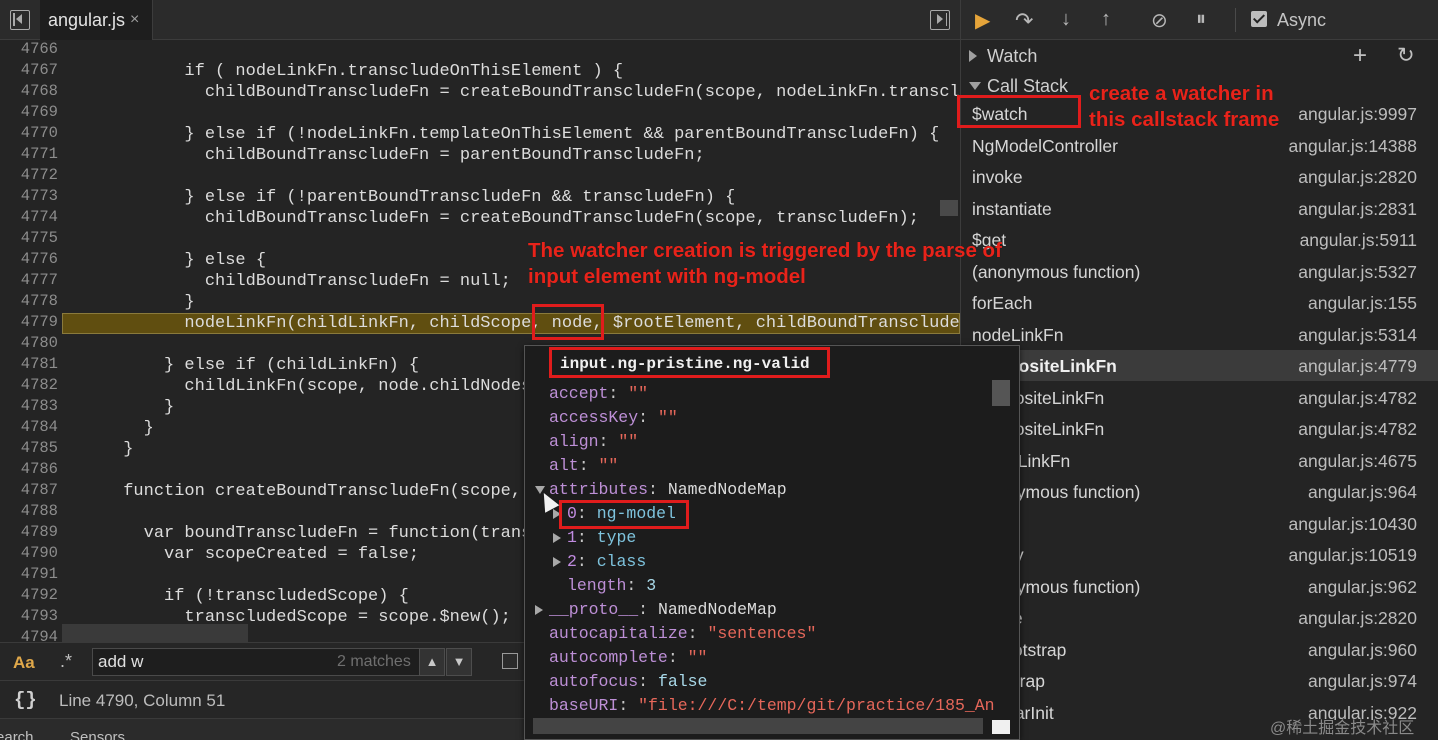 This screenshot has width=1438, height=740. Describe the element at coordinates (594, 538) in the screenshot. I see `property-row: 1: type` at that location.